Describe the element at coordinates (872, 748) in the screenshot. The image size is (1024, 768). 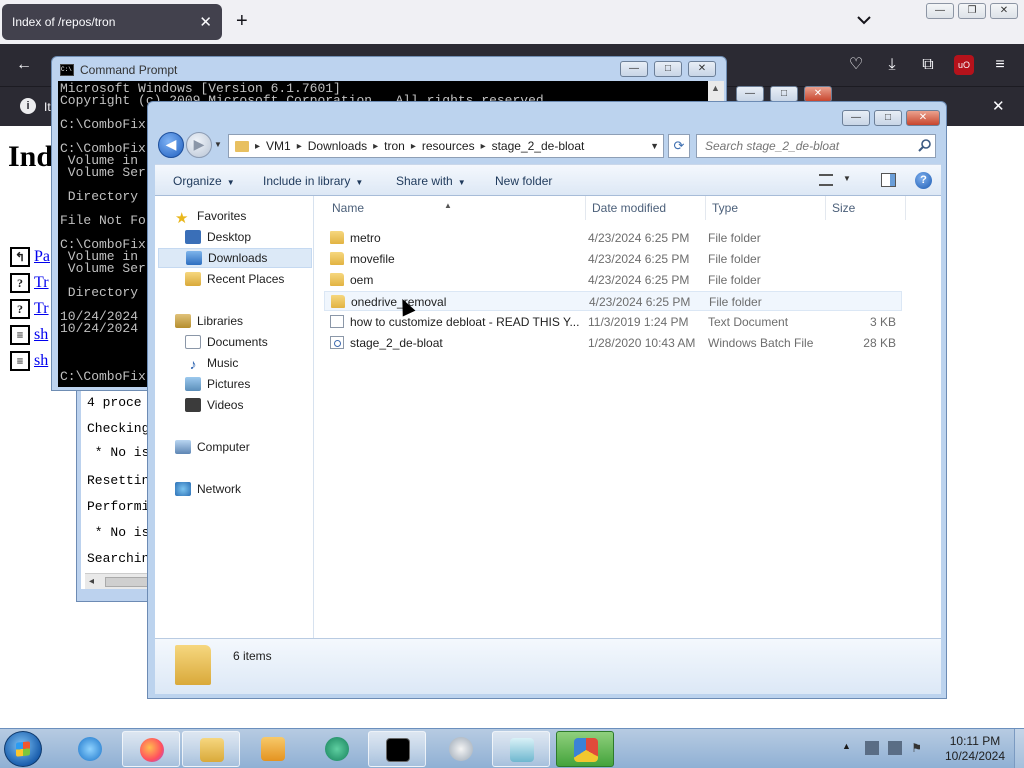
I see `action-center-icon` at that location.